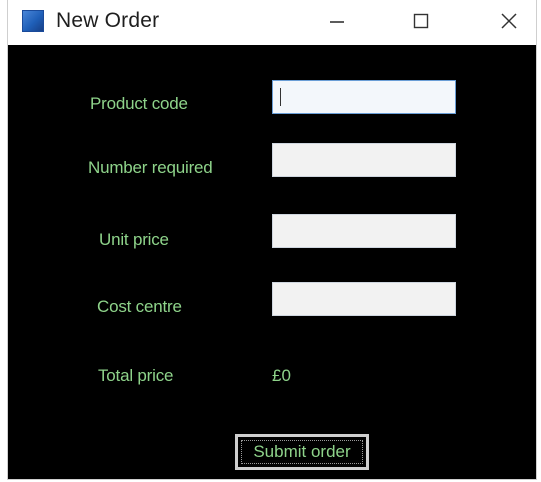 The height and width of the screenshot is (482, 541). I want to click on number-required-label: Number required, so click(150, 167).